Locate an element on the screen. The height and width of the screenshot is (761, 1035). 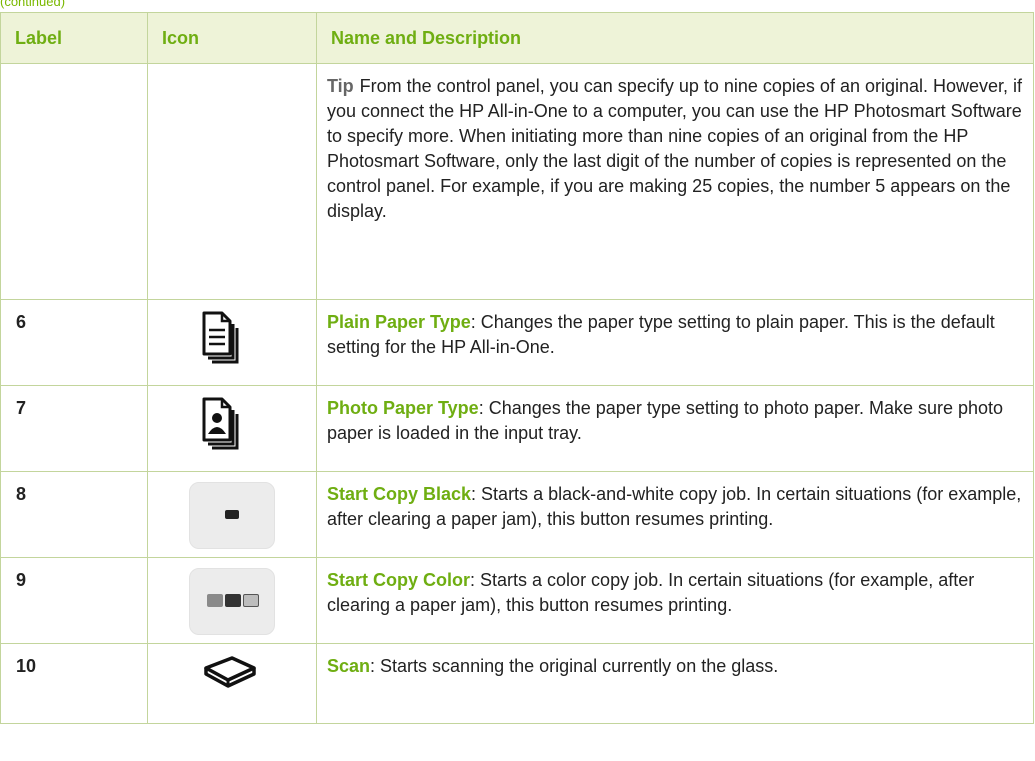
black-square-icon is located at coordinates (232, 514).